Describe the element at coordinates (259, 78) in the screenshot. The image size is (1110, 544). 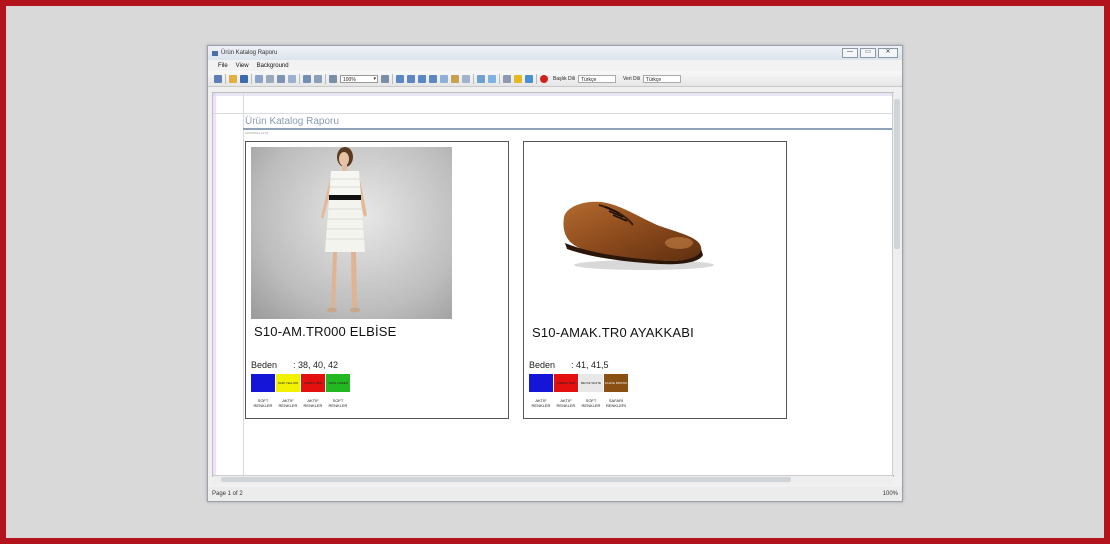
I see `print-icon` at that location.